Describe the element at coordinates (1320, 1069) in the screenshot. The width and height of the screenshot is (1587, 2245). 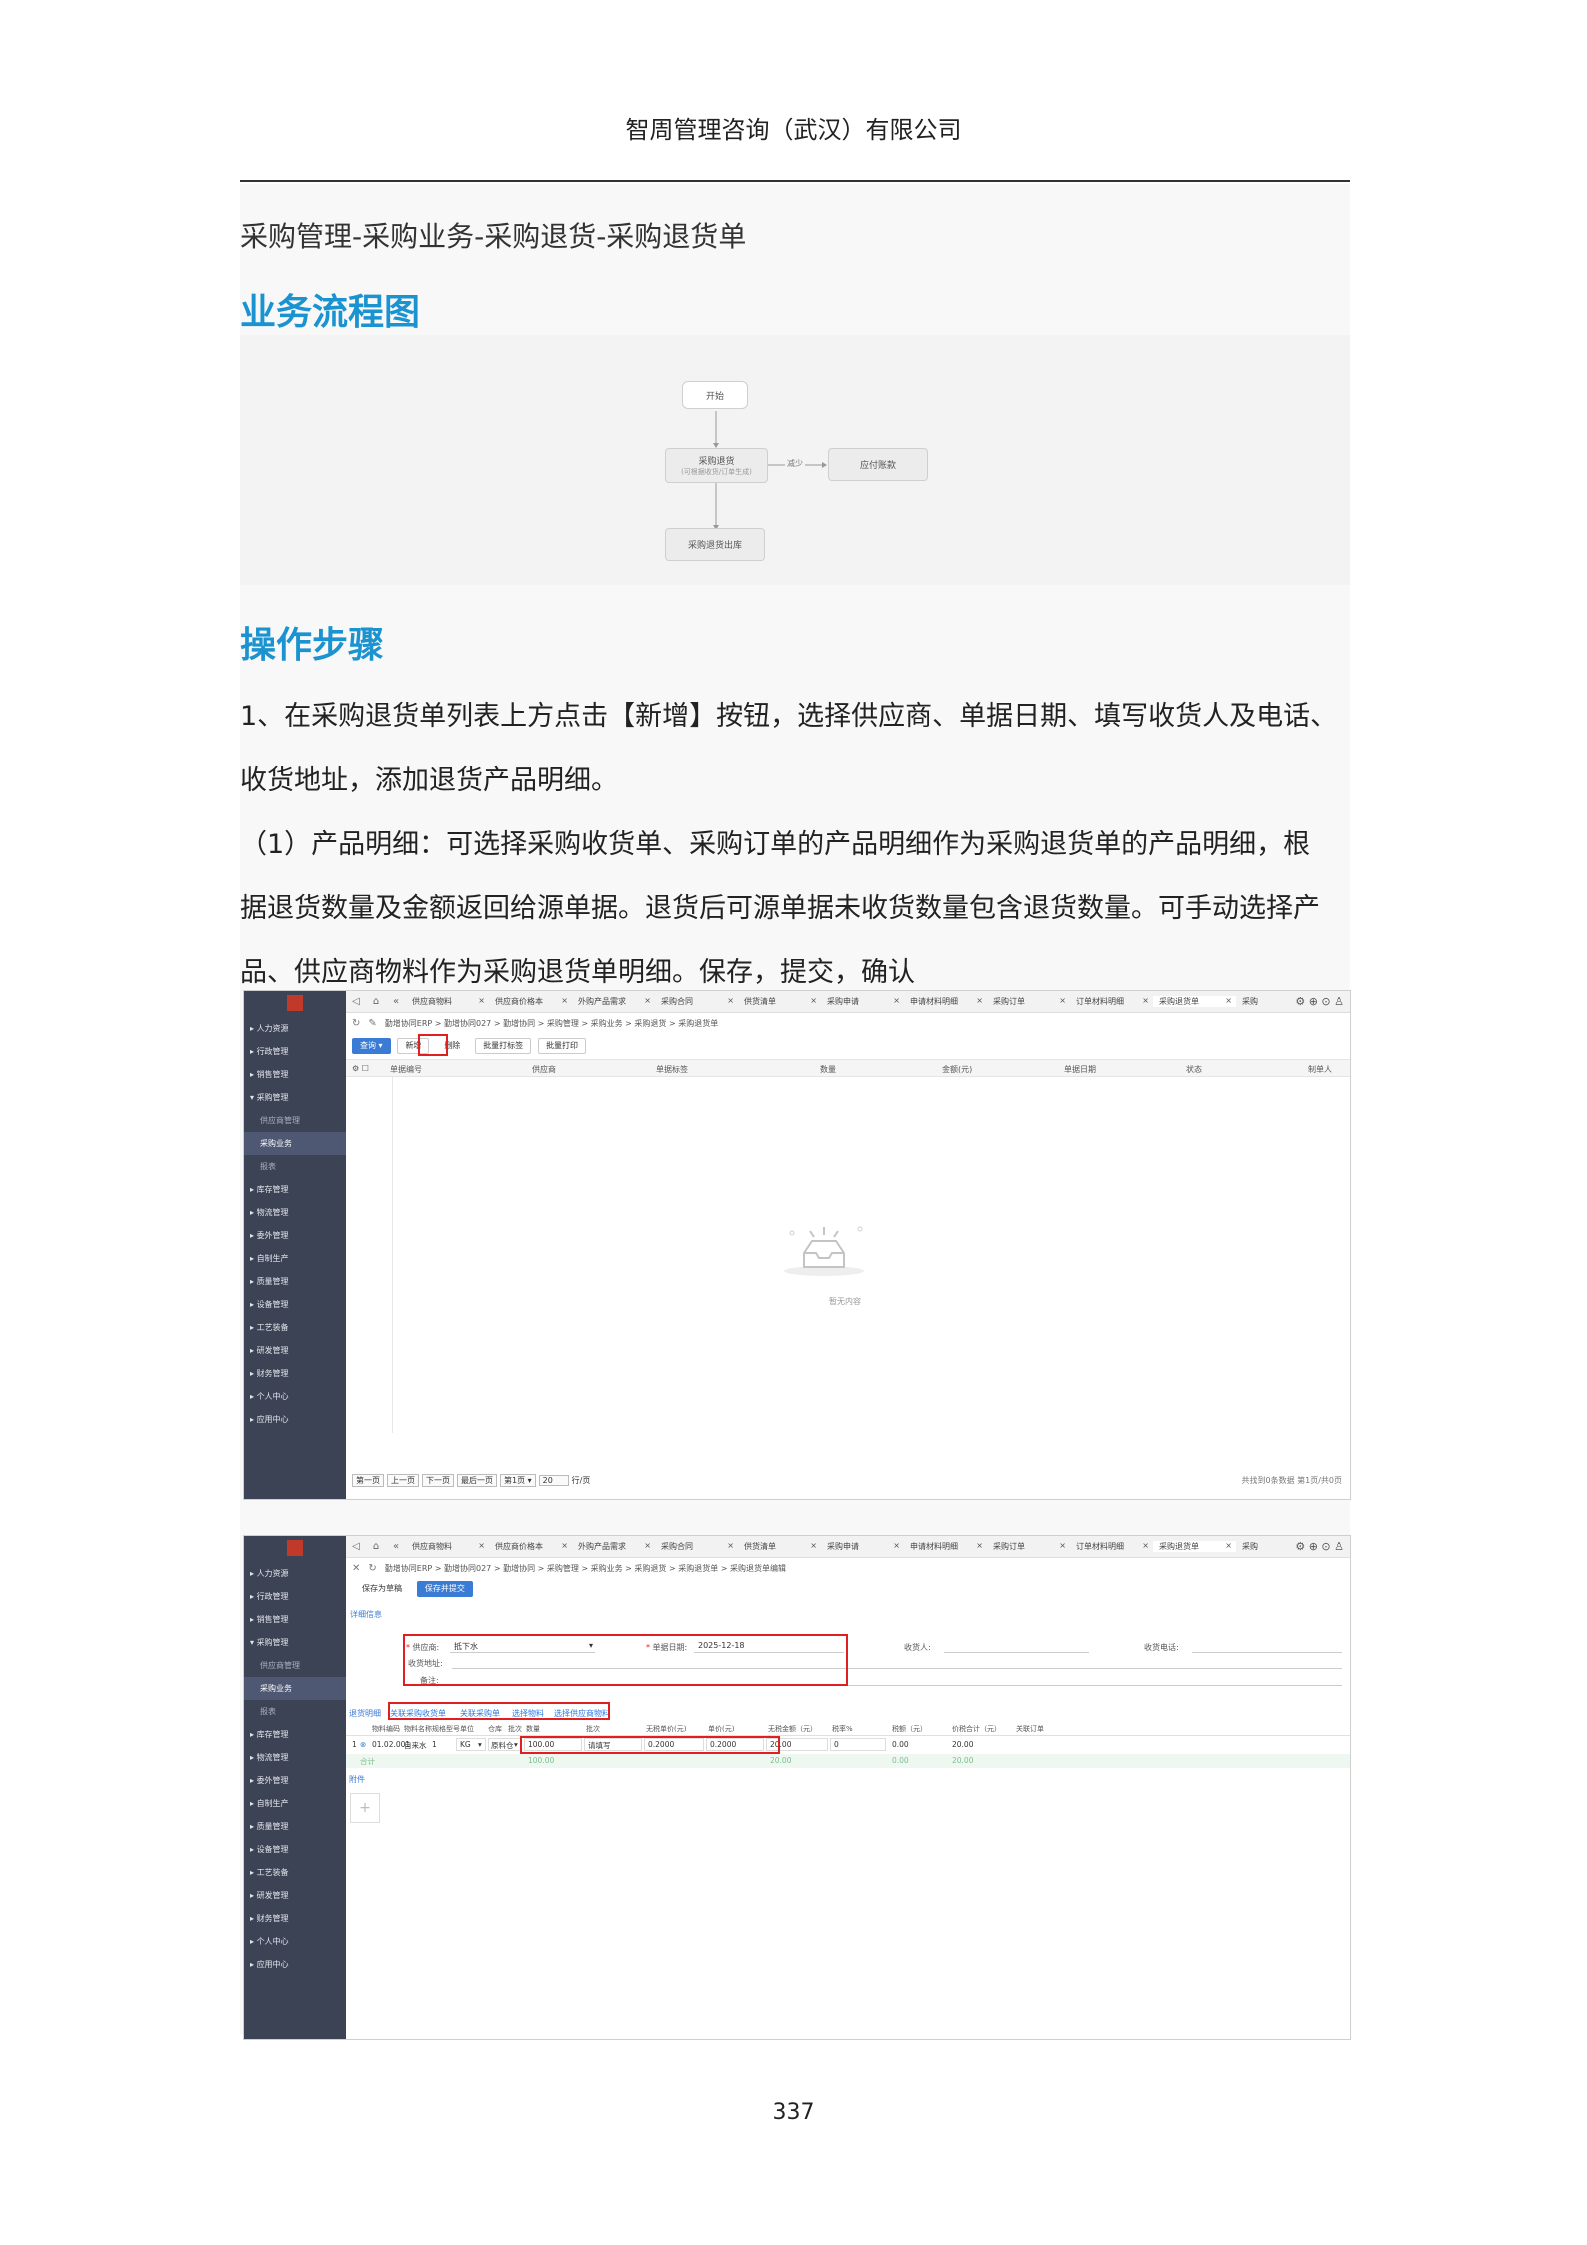
I see `col-creator: 制单人` at that location.